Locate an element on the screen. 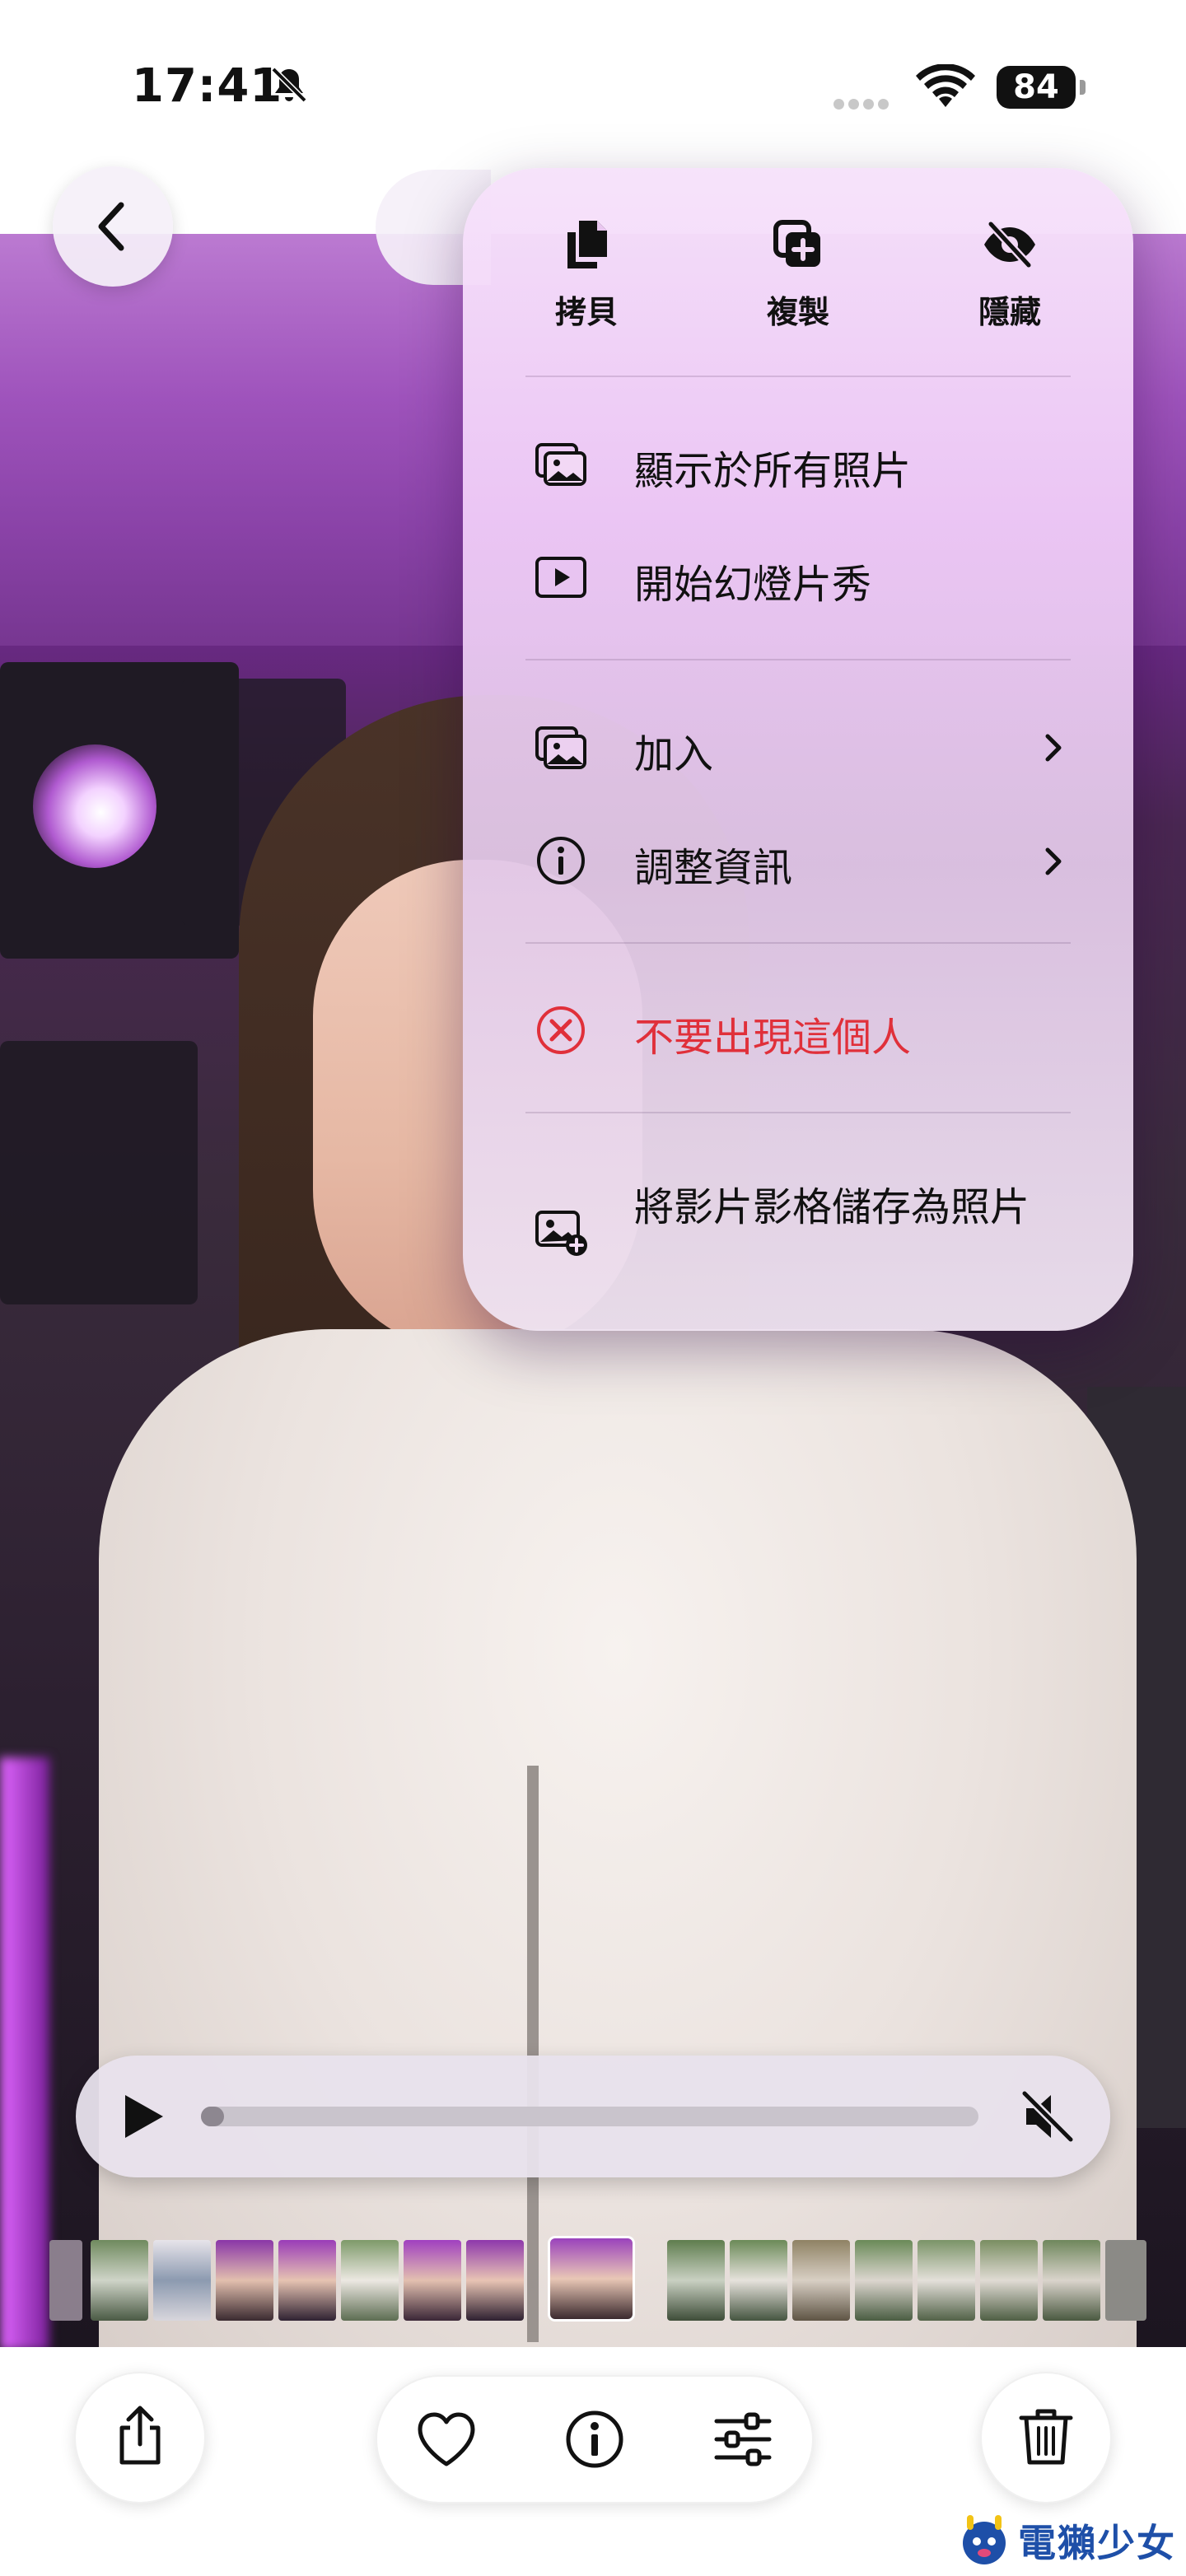 This screenshot has height=2576, width=1186. video-scrubber is located at coordinates (593, 2116).